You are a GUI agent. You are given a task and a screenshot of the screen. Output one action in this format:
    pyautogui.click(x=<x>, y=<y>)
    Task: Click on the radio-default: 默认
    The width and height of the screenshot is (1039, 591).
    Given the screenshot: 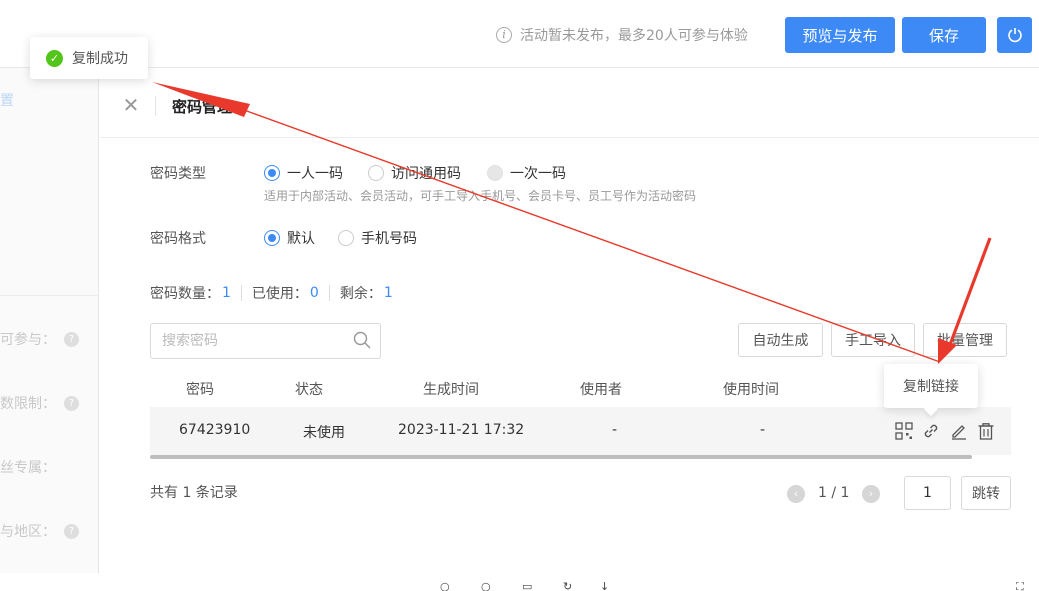 What is the action you would take?
    pyautogui.click(x=289, y=238)
    